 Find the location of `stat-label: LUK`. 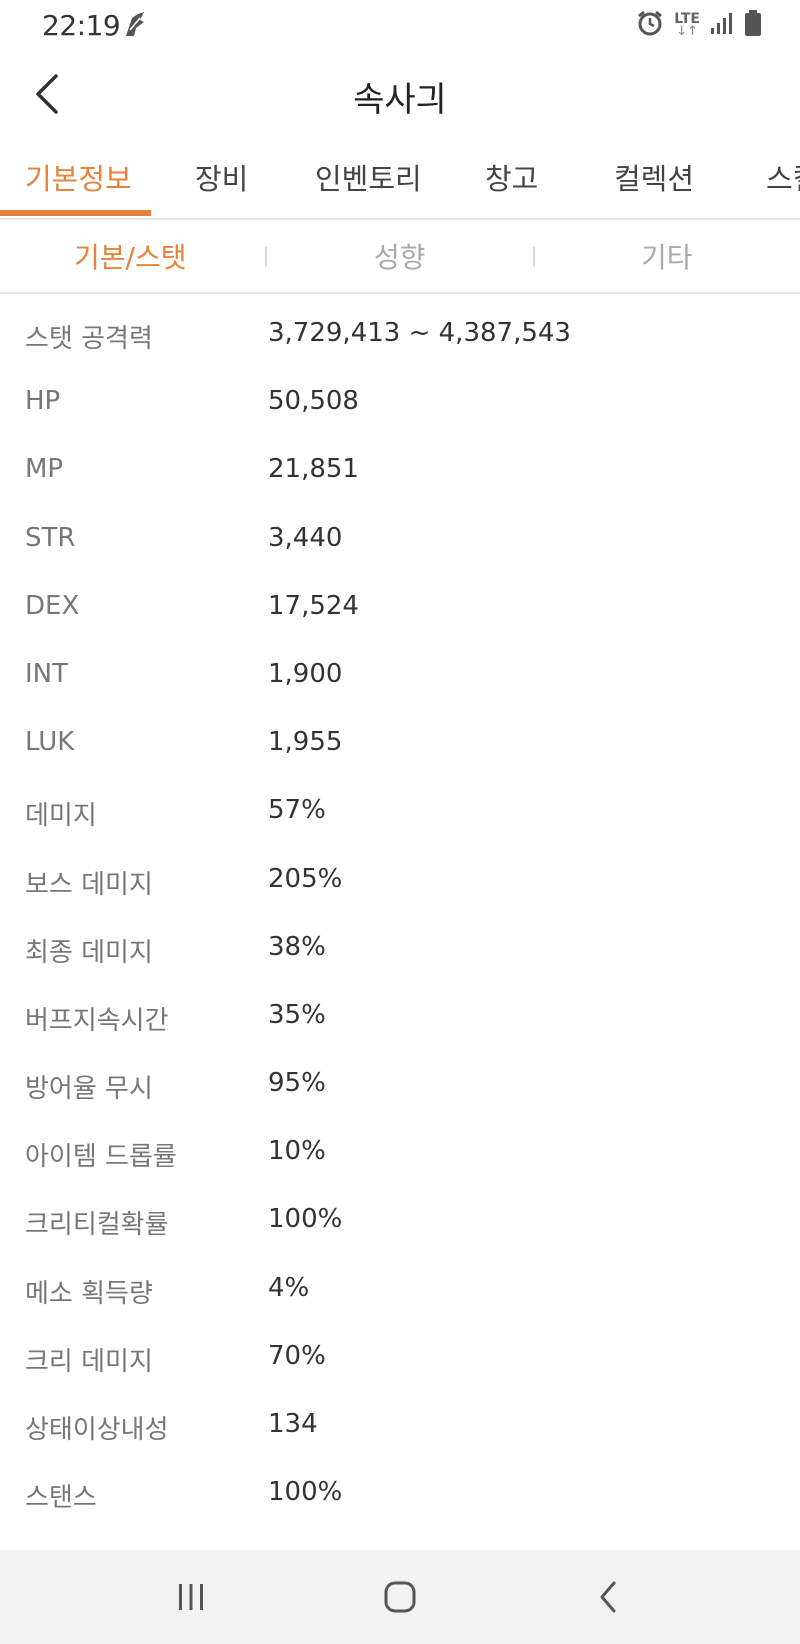

stat-label: LUK is located at coordinates (50, 742).